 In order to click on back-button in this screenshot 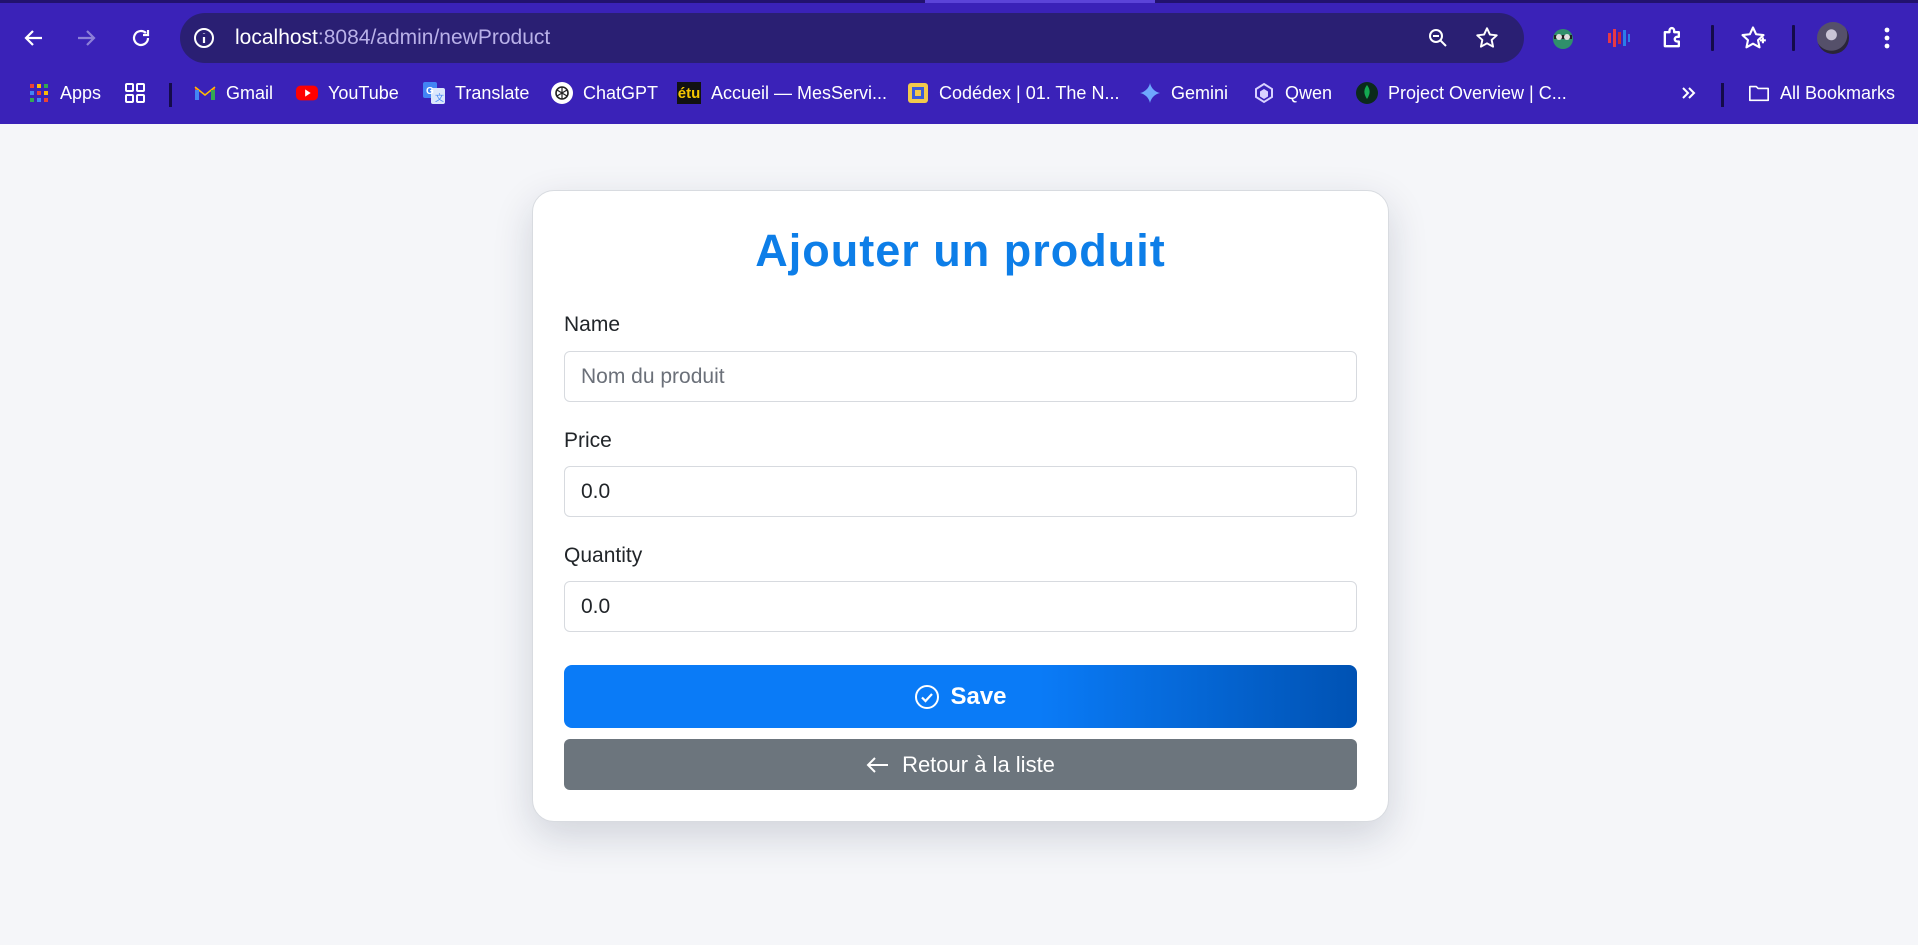, I will do `click(34, 38)`.